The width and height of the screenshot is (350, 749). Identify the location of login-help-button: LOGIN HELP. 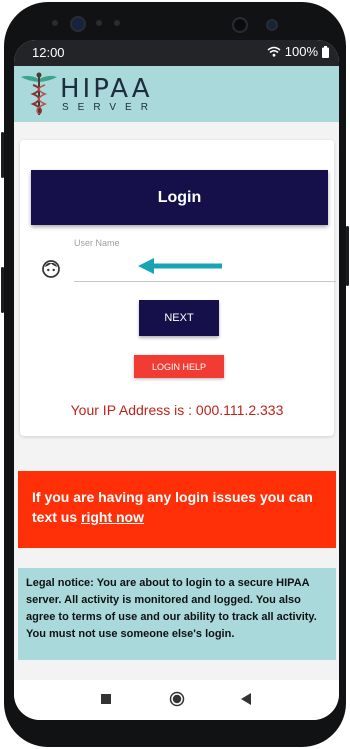
(179, 366).